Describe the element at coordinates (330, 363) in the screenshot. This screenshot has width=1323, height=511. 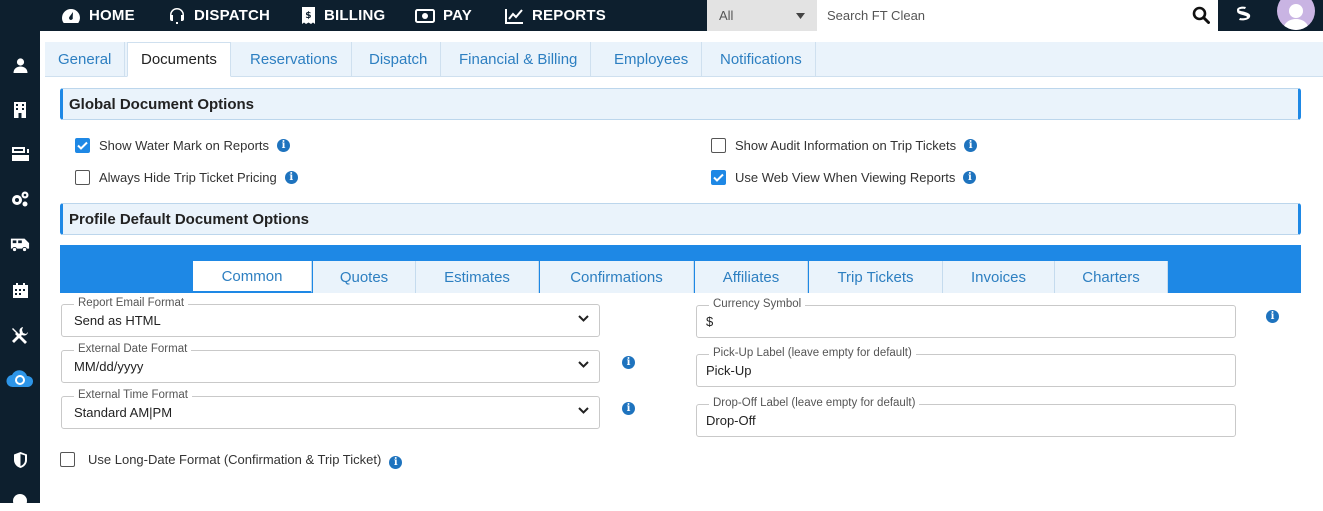
I see `external-date-format-select: External Date Format MM/dd/yyyy` at that location.